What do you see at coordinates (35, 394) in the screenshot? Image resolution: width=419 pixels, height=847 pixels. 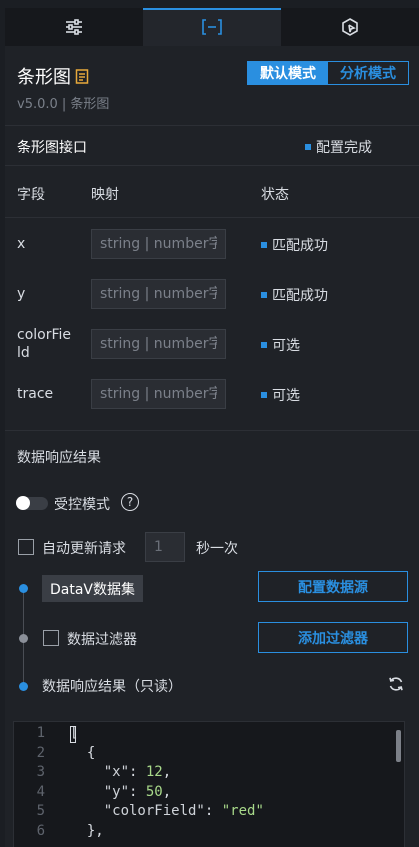 I see `field-name: trace` at bounding box center [35, 394].